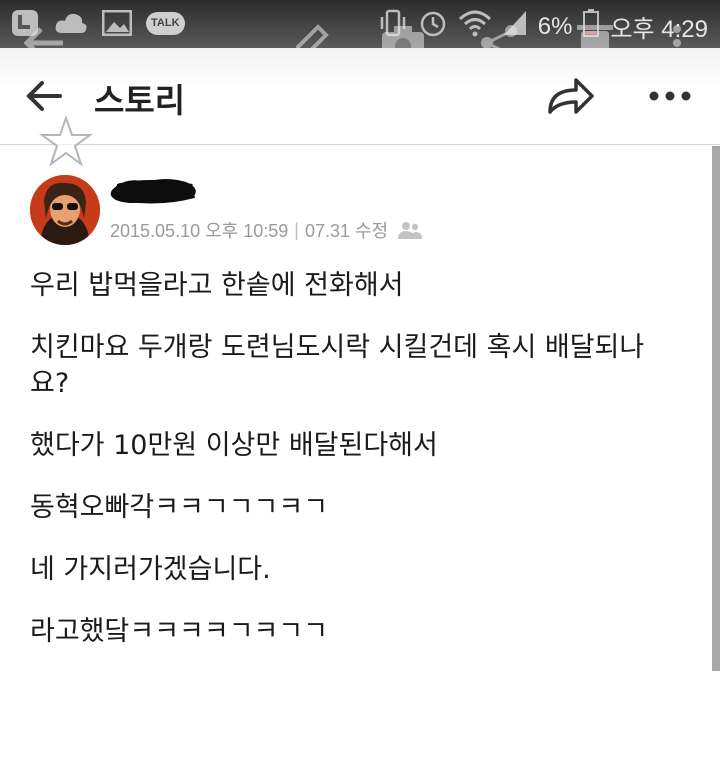 The width and height of the screenshot is (720, 757). Describe the element at coordinates (179, 631) in the screenshot. I see `post-paragraph: 라고했닼ㅋㅋㅋㅋㄱㅋㄱㄱ` at that location.